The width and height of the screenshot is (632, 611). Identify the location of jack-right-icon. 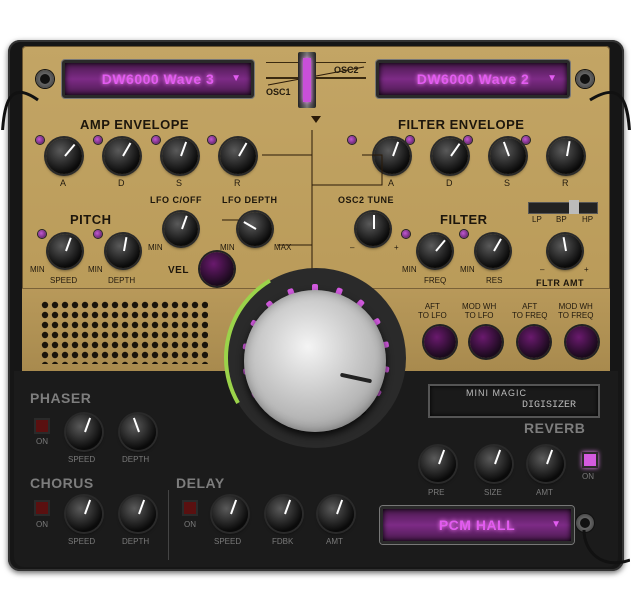
(585, 79).